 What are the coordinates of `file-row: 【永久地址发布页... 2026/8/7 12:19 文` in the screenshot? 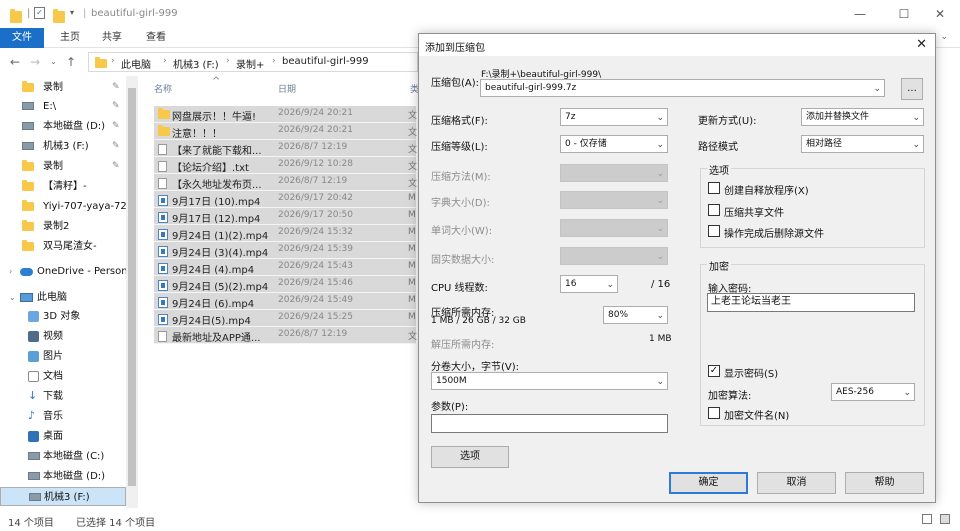 It's located at (285, 182).